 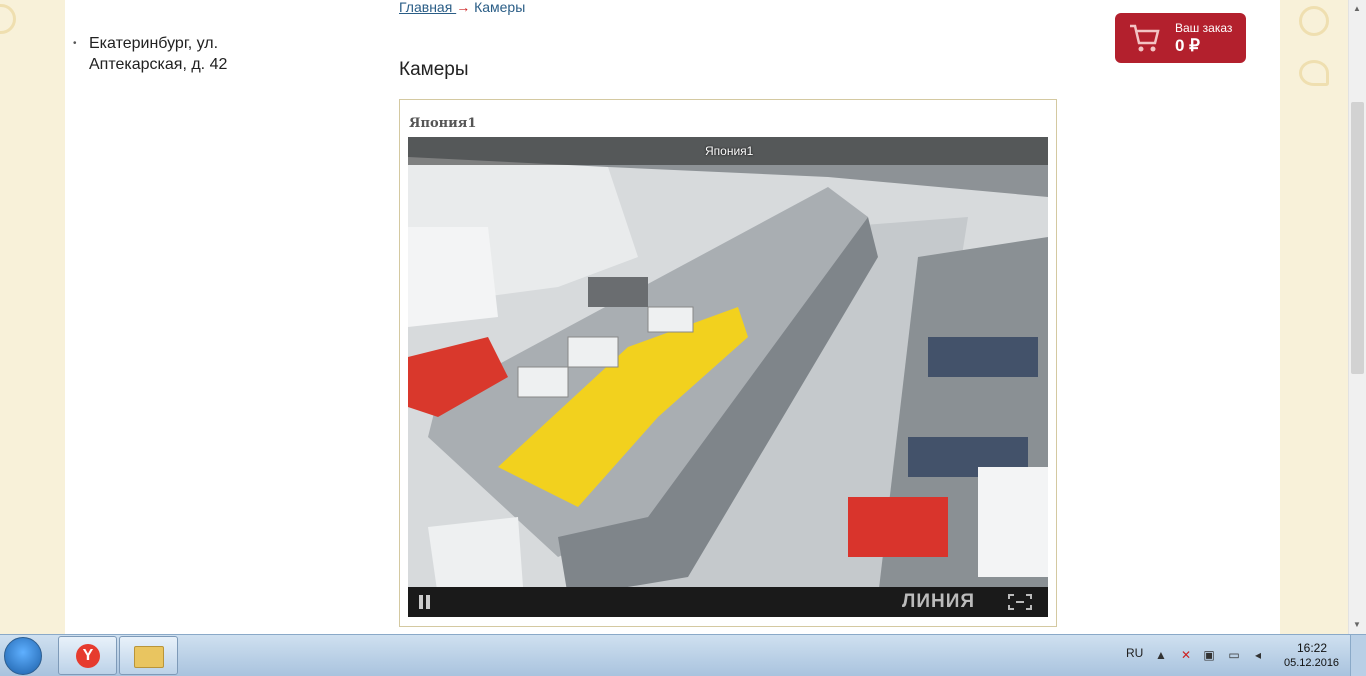 What do you see at coordinates (1357, 624) in the screenshot?
I see `scroll-down-arrow-icon: ▼` at bounding box center [1357, 624].